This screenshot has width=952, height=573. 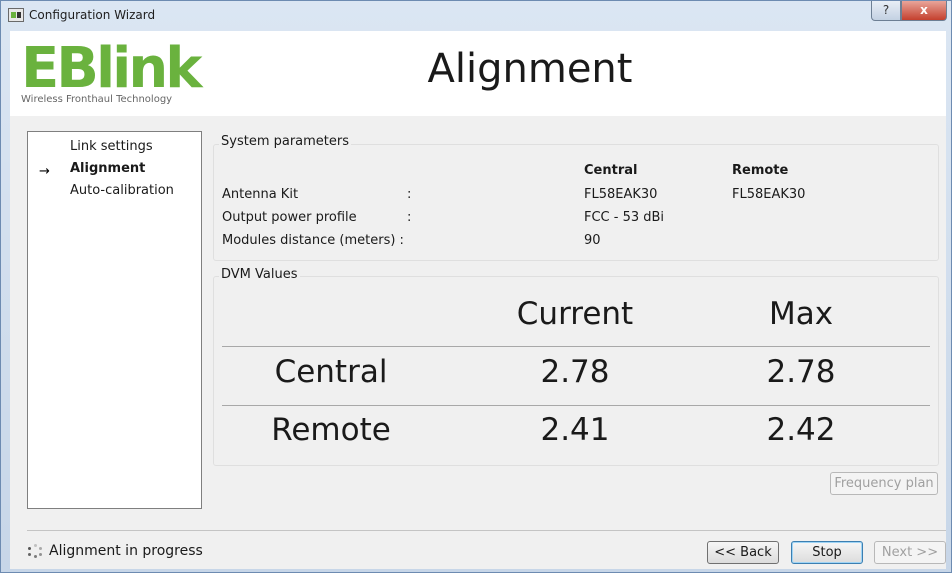 What do you see at coordinates (97, 99) in the screenshot?
I see `logo-tagline: Wireless Fronthaul Technology` at bounding box center [97, 99].